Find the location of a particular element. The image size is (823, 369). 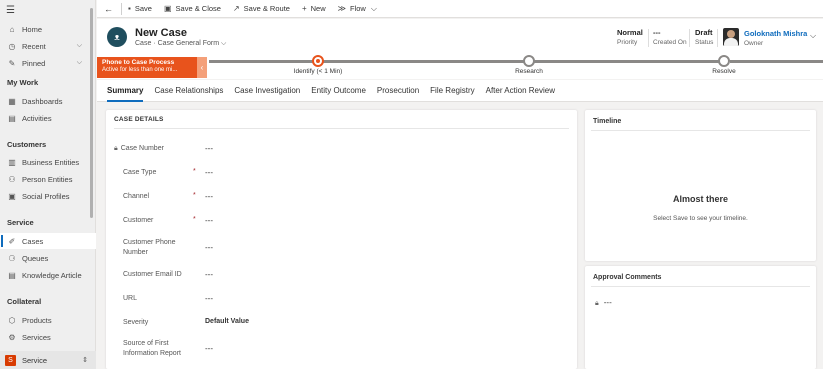

status-label: Status is located at coordinates (704, 42).